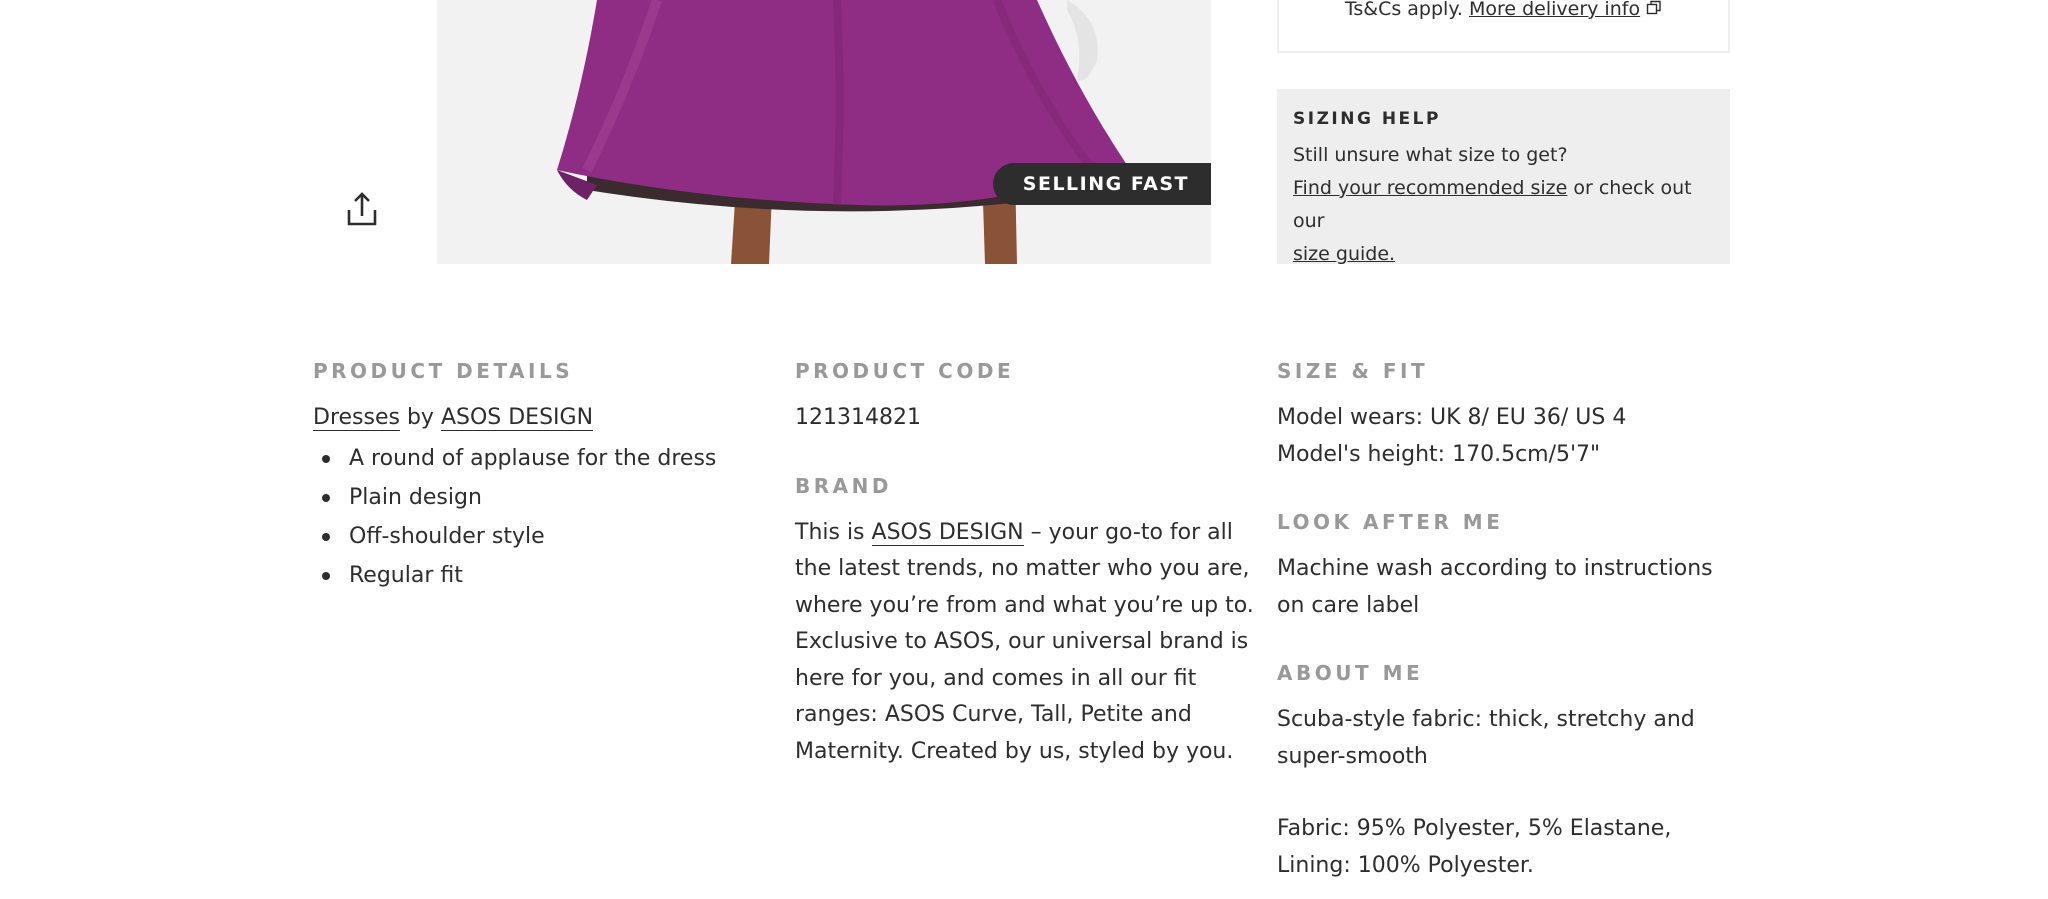 The height and width of the screenshot is (899, 2048). I want to click on sizing-help-question: Still unsure what size to get?, so click(1430, 155).